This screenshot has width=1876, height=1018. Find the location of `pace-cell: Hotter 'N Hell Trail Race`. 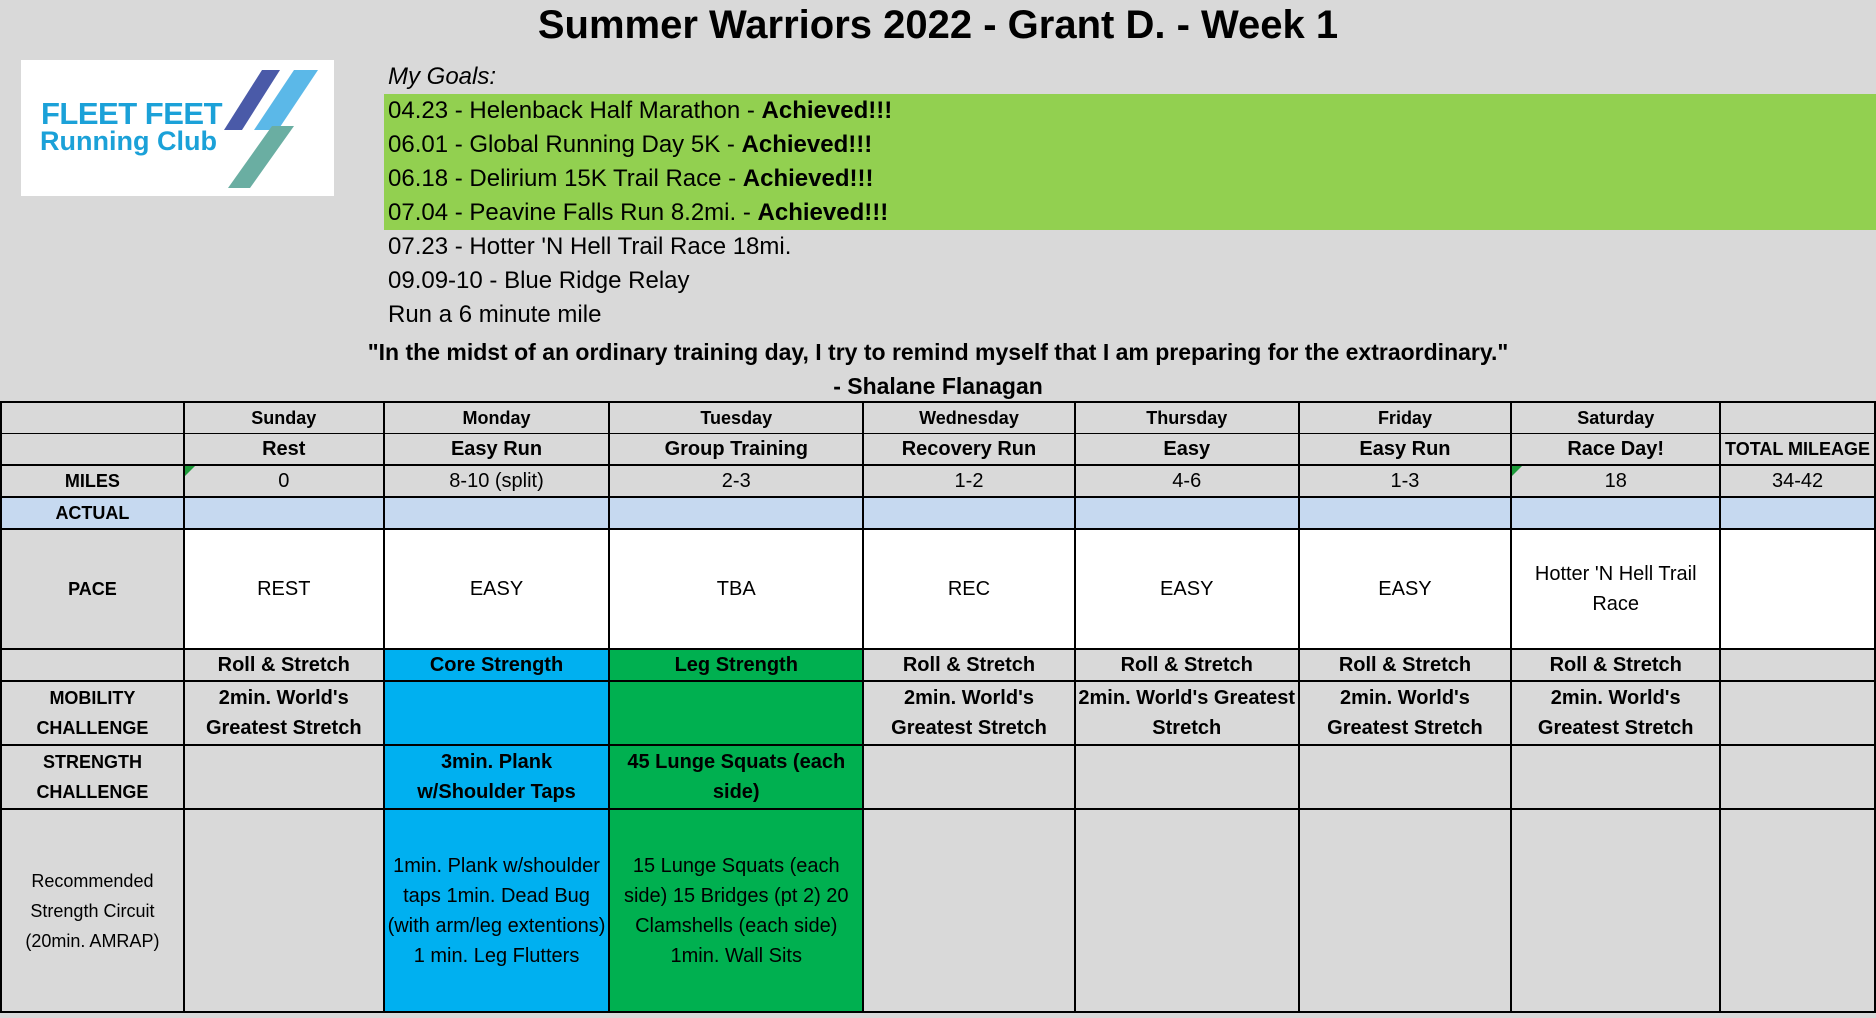

pace-cell: Hotter 'N Hell Trail Race is located at coordinates (1616, 589).